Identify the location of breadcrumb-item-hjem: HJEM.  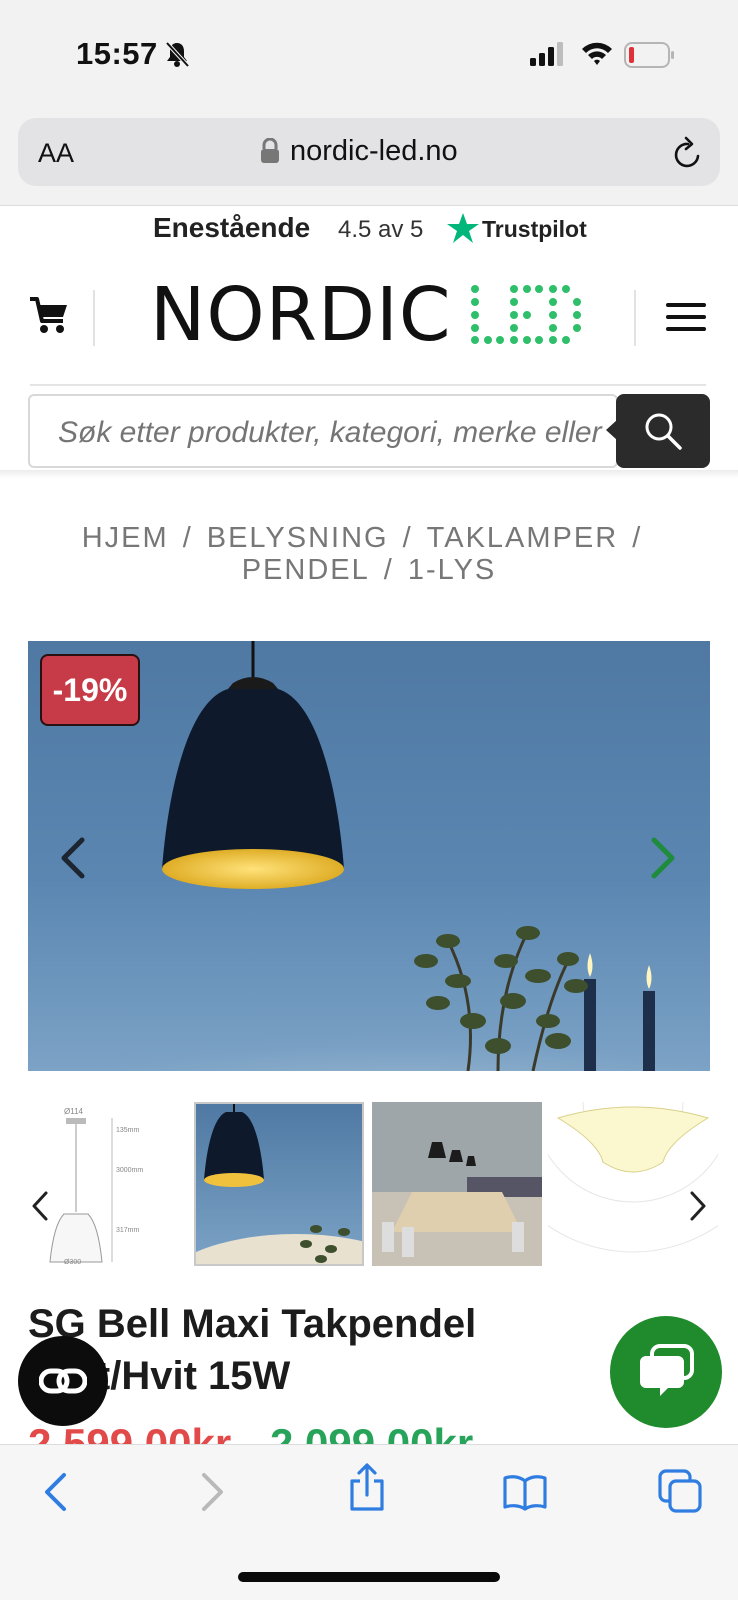
(125, 538).